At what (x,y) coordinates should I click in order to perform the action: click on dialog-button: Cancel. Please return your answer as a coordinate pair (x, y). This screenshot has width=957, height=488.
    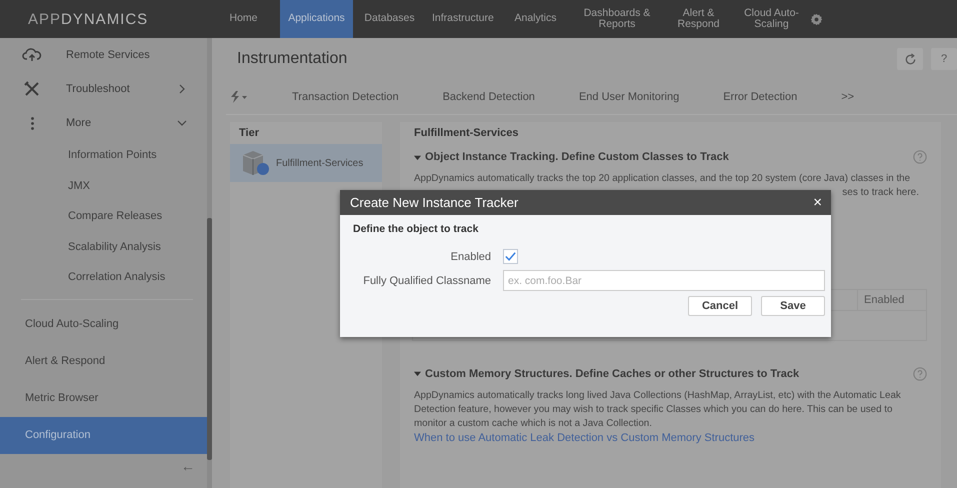
    Looking at the image, I should click on (720, 306).